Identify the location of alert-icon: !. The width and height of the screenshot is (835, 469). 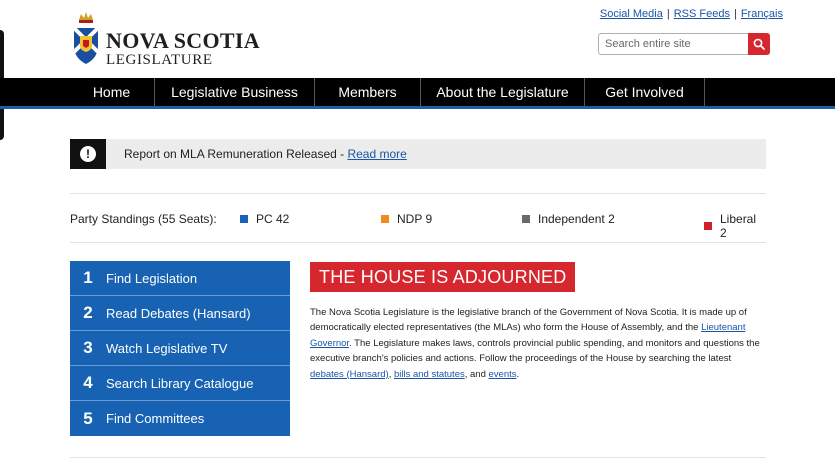
(88, 154).